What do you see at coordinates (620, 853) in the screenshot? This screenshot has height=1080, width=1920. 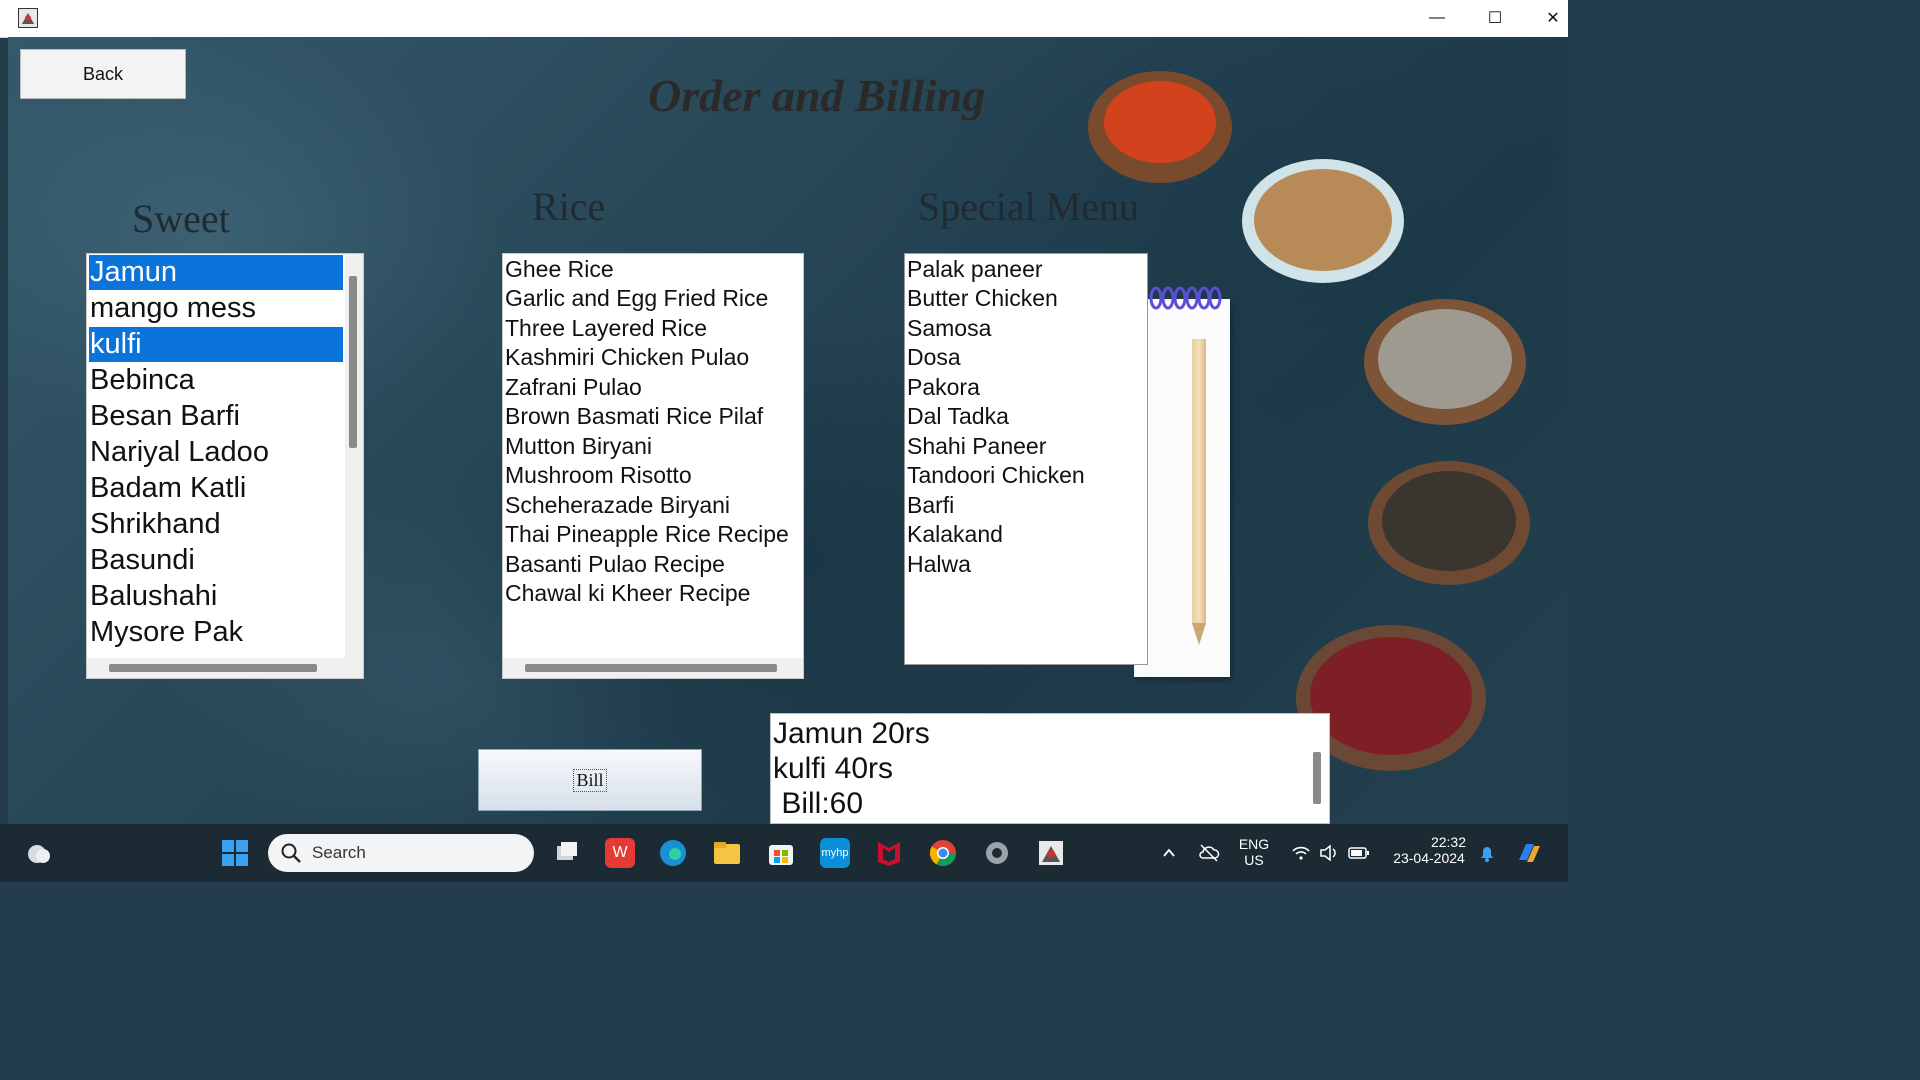 I see `wps-office-icon: W` at bounding box center [620, 853].